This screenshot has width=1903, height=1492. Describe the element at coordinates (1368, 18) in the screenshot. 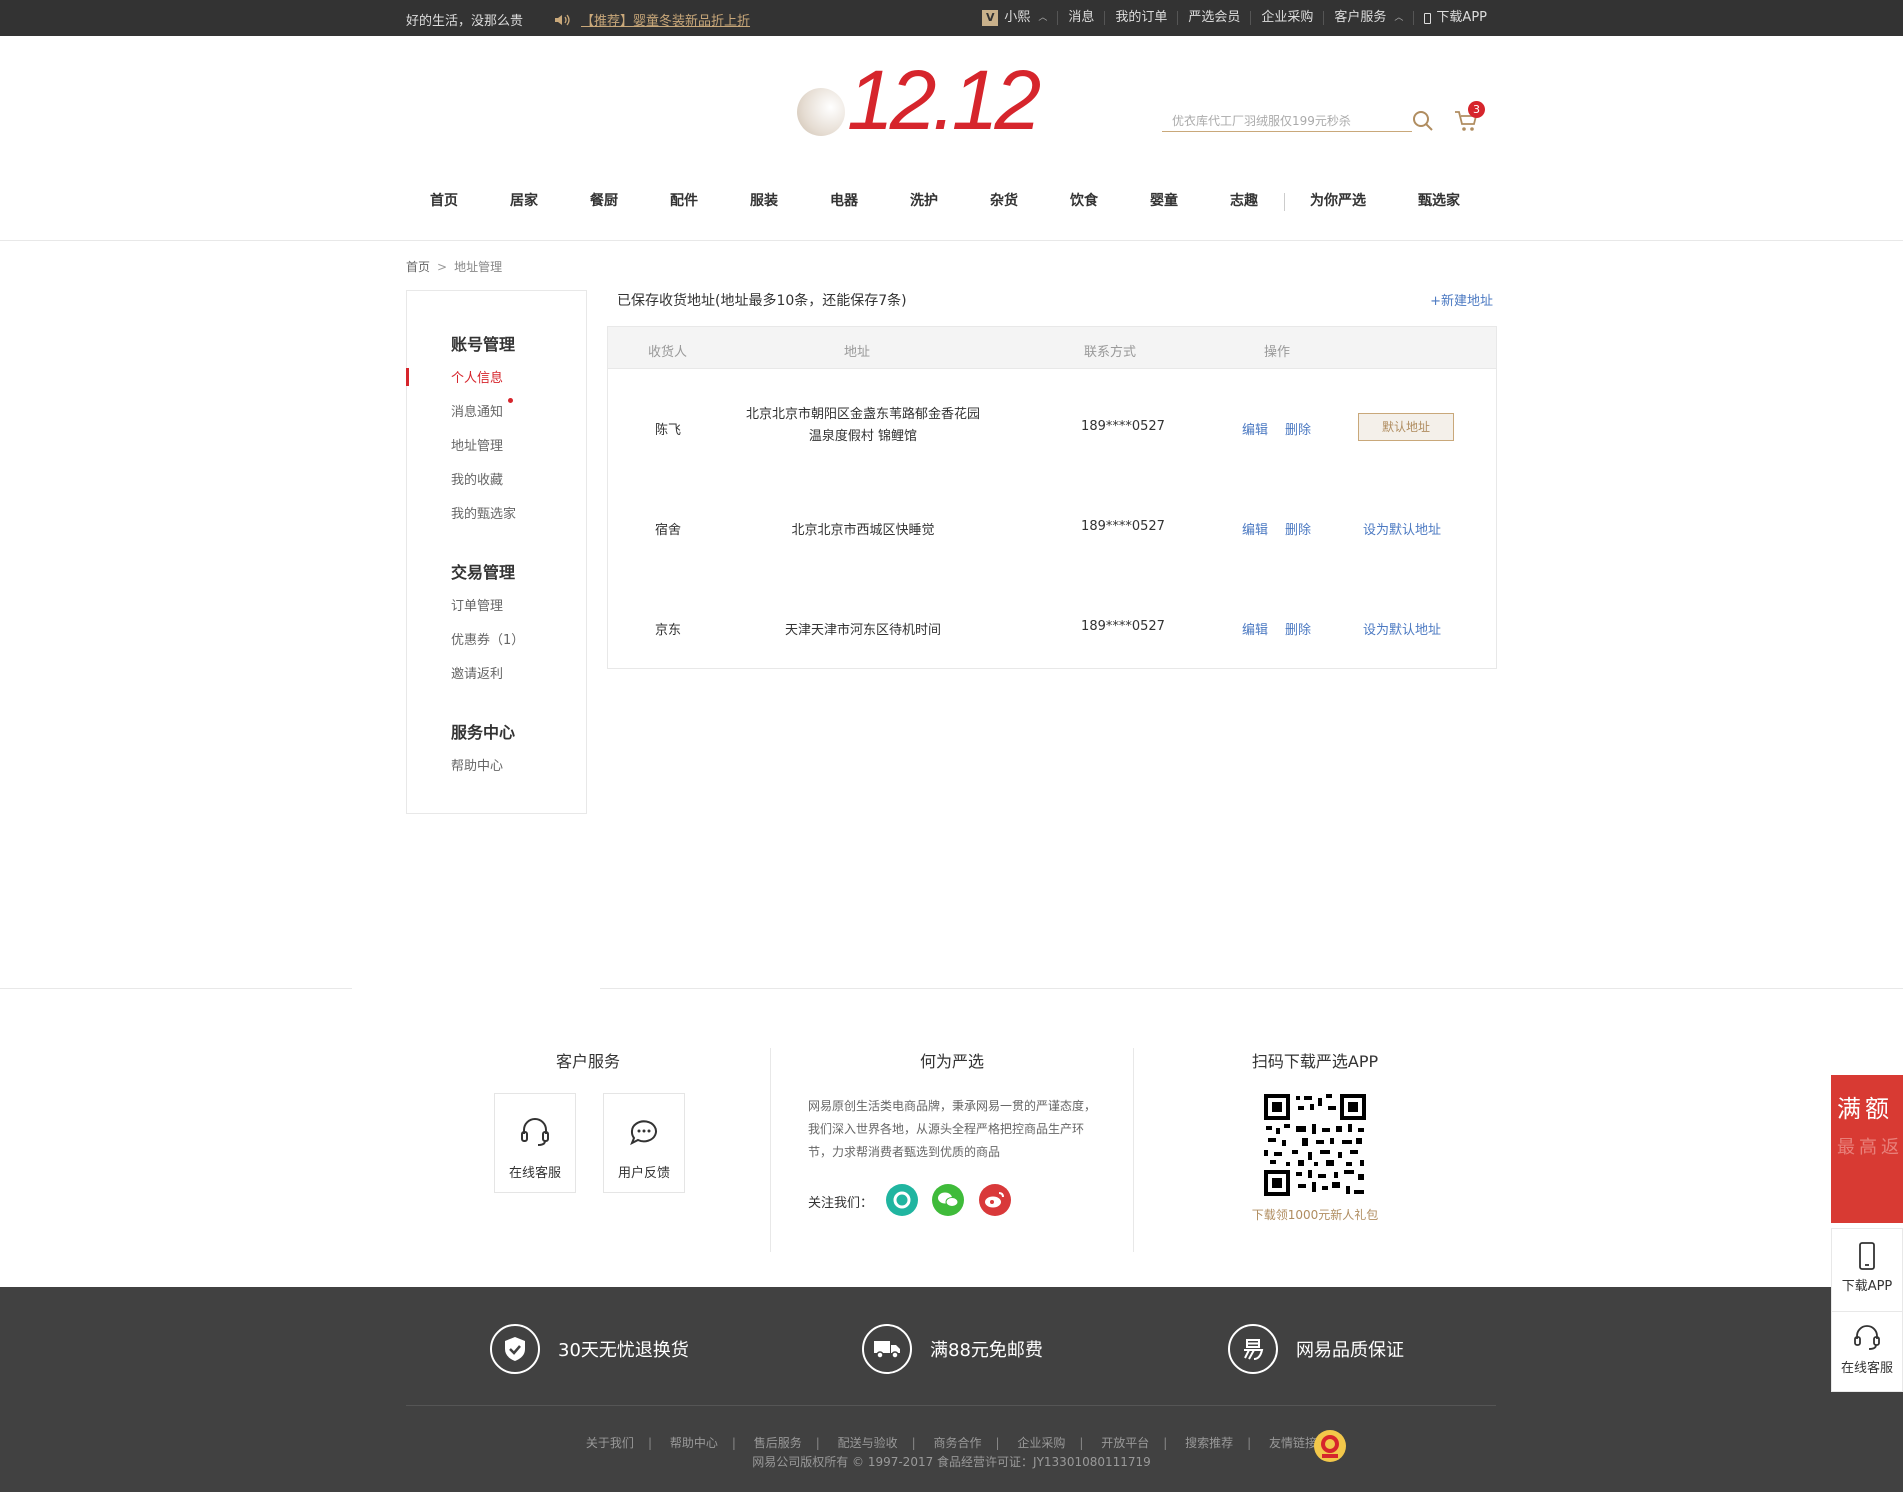

I see `customer-service-menu: 客户服务 ︿` at that location.